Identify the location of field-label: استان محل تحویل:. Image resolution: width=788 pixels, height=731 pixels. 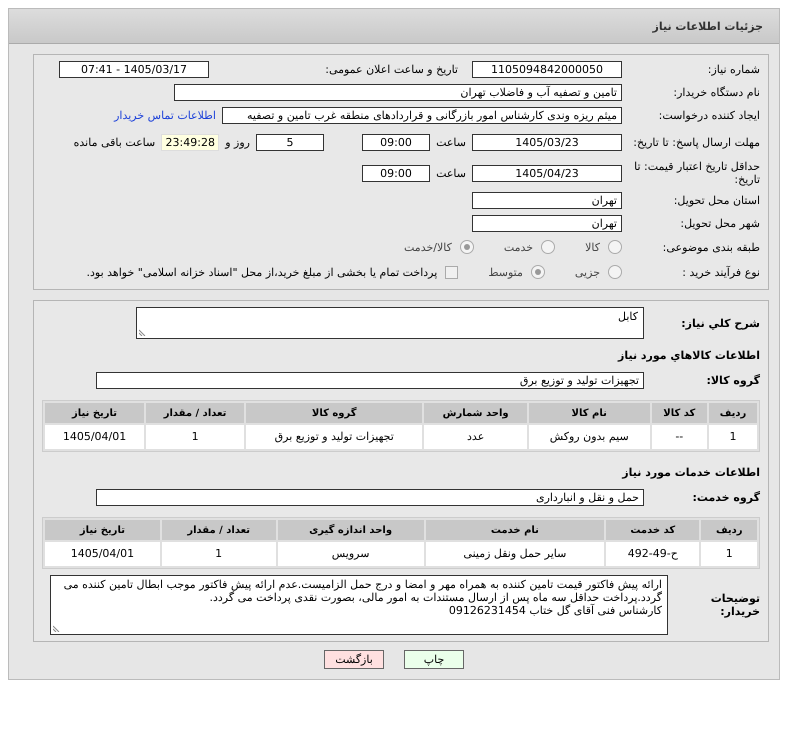
(716, 200).